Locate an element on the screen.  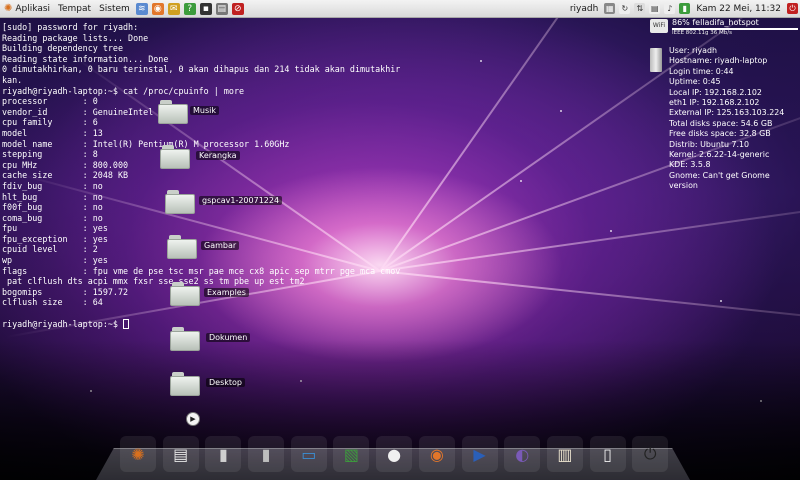
network-launcher-icon: ≋ is located at coordinates (141, 8).